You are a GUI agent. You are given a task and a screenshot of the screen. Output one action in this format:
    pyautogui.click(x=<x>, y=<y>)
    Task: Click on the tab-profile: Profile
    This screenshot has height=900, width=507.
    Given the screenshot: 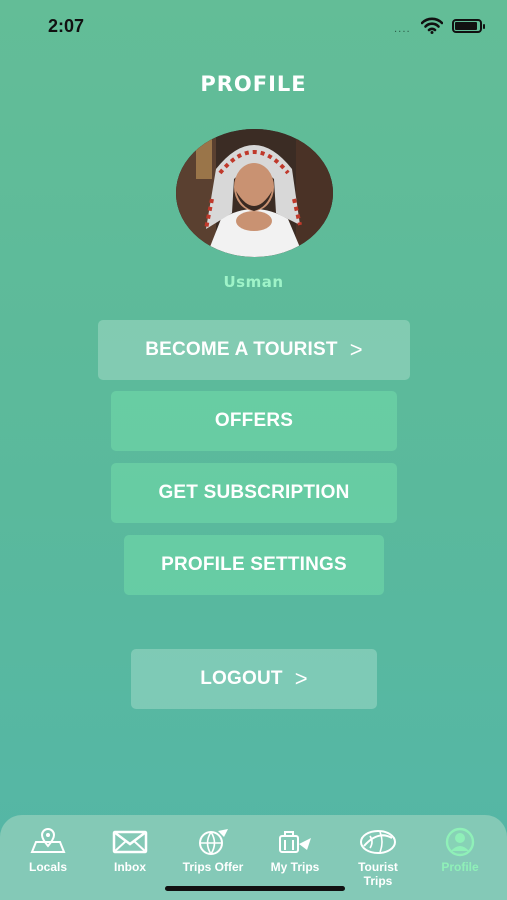 What is the action you would take?
    pyautogui.click(x=460, y=850)
    